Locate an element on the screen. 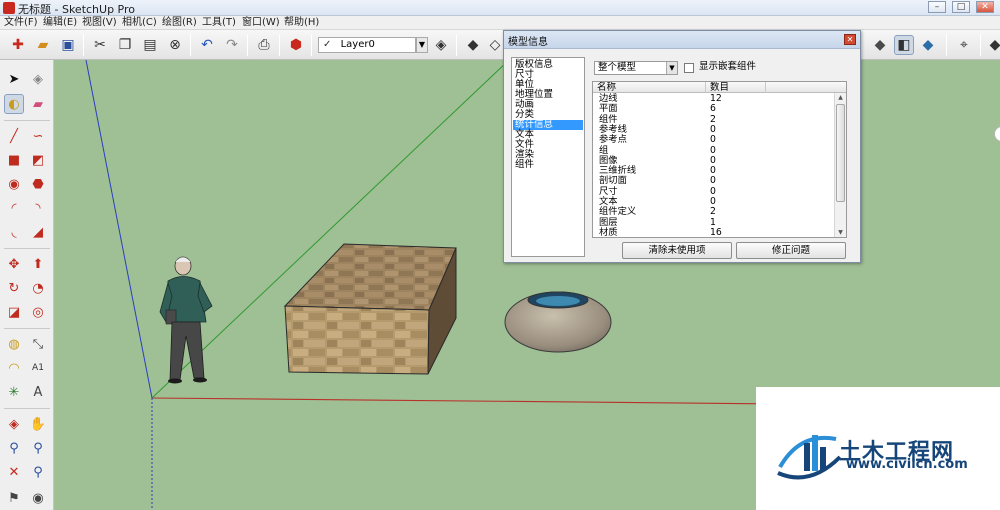  overflow-tool-icon: ◆ is located at coordinates (992, 45).